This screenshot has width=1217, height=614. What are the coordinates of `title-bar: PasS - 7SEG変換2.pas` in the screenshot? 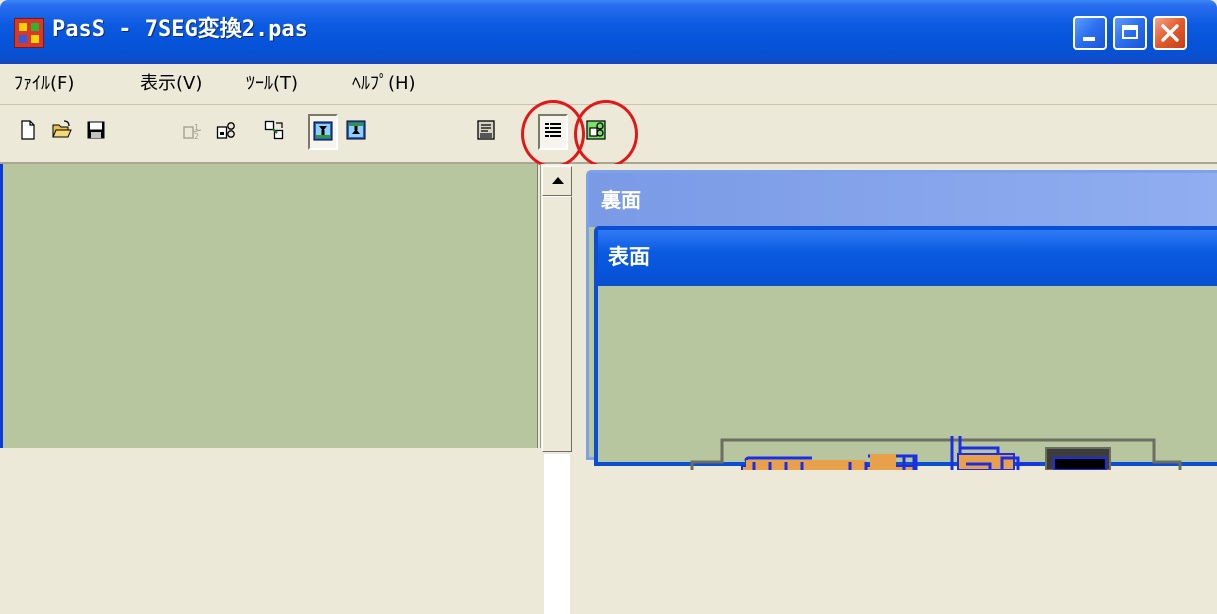 It's located at (608, 32).